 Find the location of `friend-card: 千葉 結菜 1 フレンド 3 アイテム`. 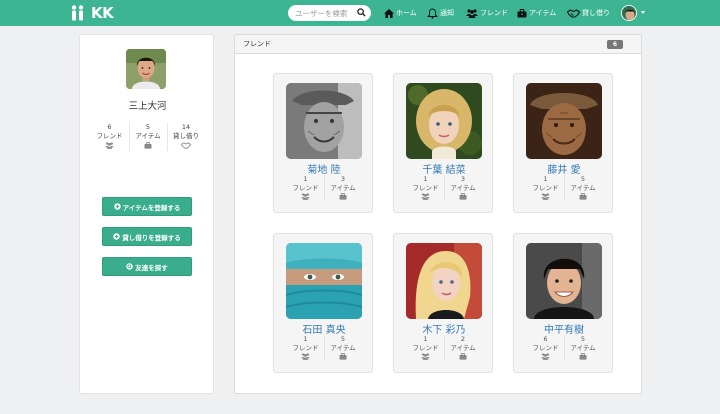

friend-card: 千葉 結菜 1 フレンド 3 アイテム is located at coordinates (443, 143).